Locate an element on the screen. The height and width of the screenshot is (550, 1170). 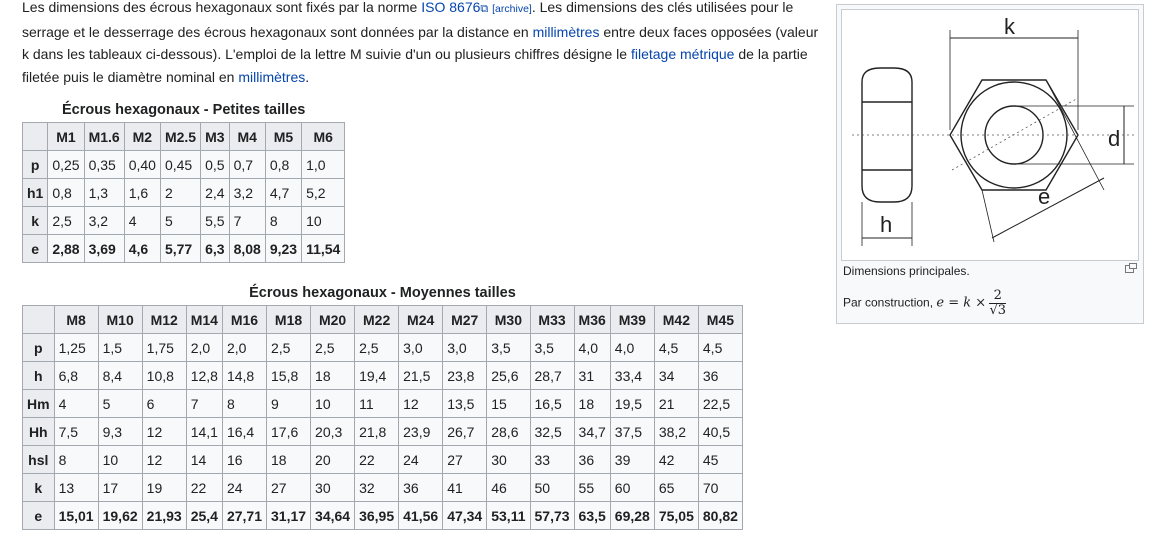
magnify-icon is located at coordinates (1131, 268).